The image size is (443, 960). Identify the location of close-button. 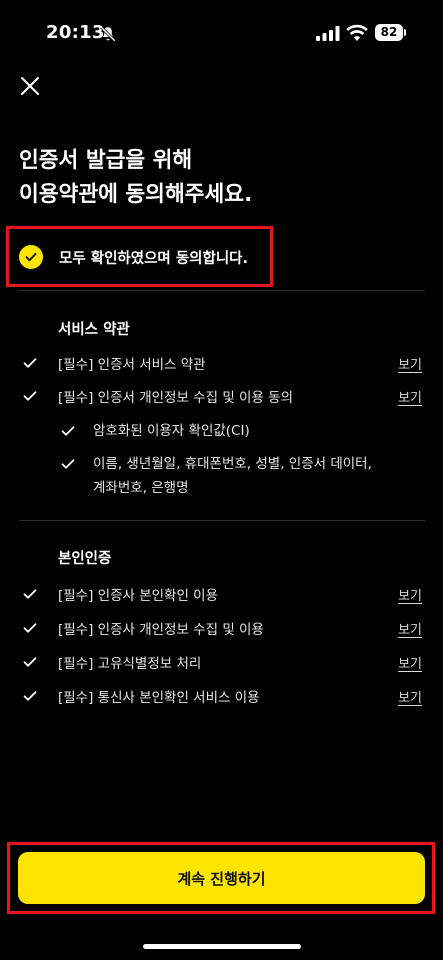
(30, 86).